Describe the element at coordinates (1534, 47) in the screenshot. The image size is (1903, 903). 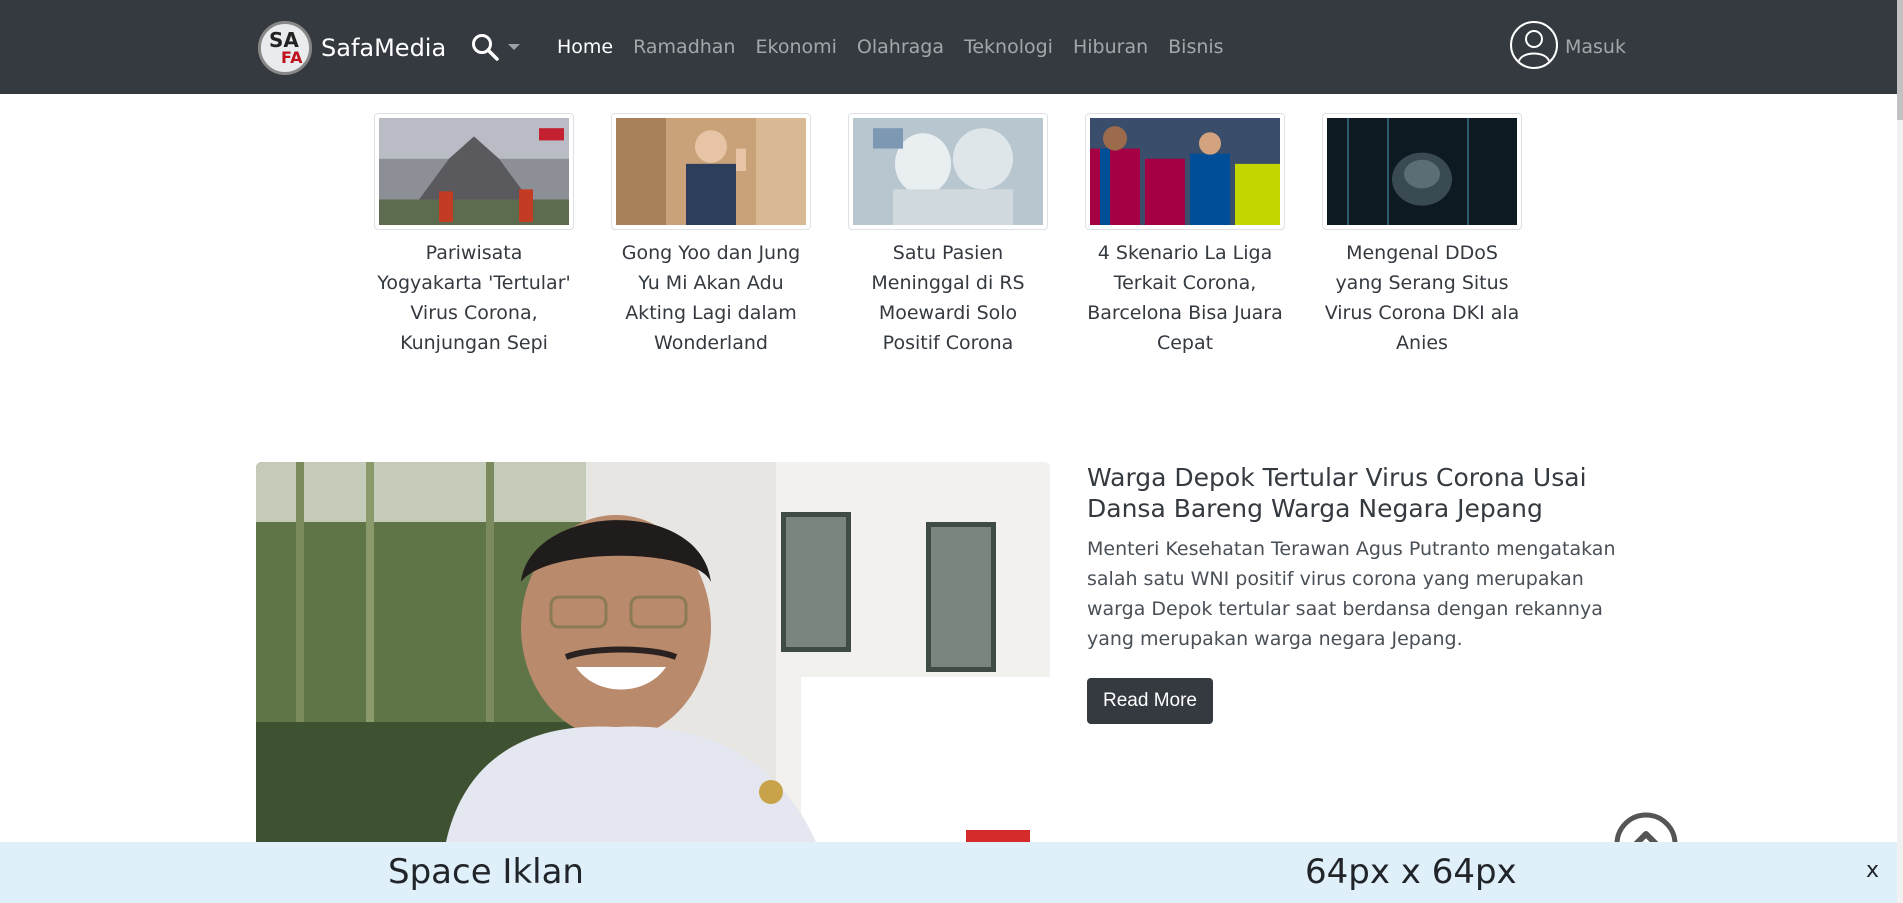
I see `user-icon` at that location.